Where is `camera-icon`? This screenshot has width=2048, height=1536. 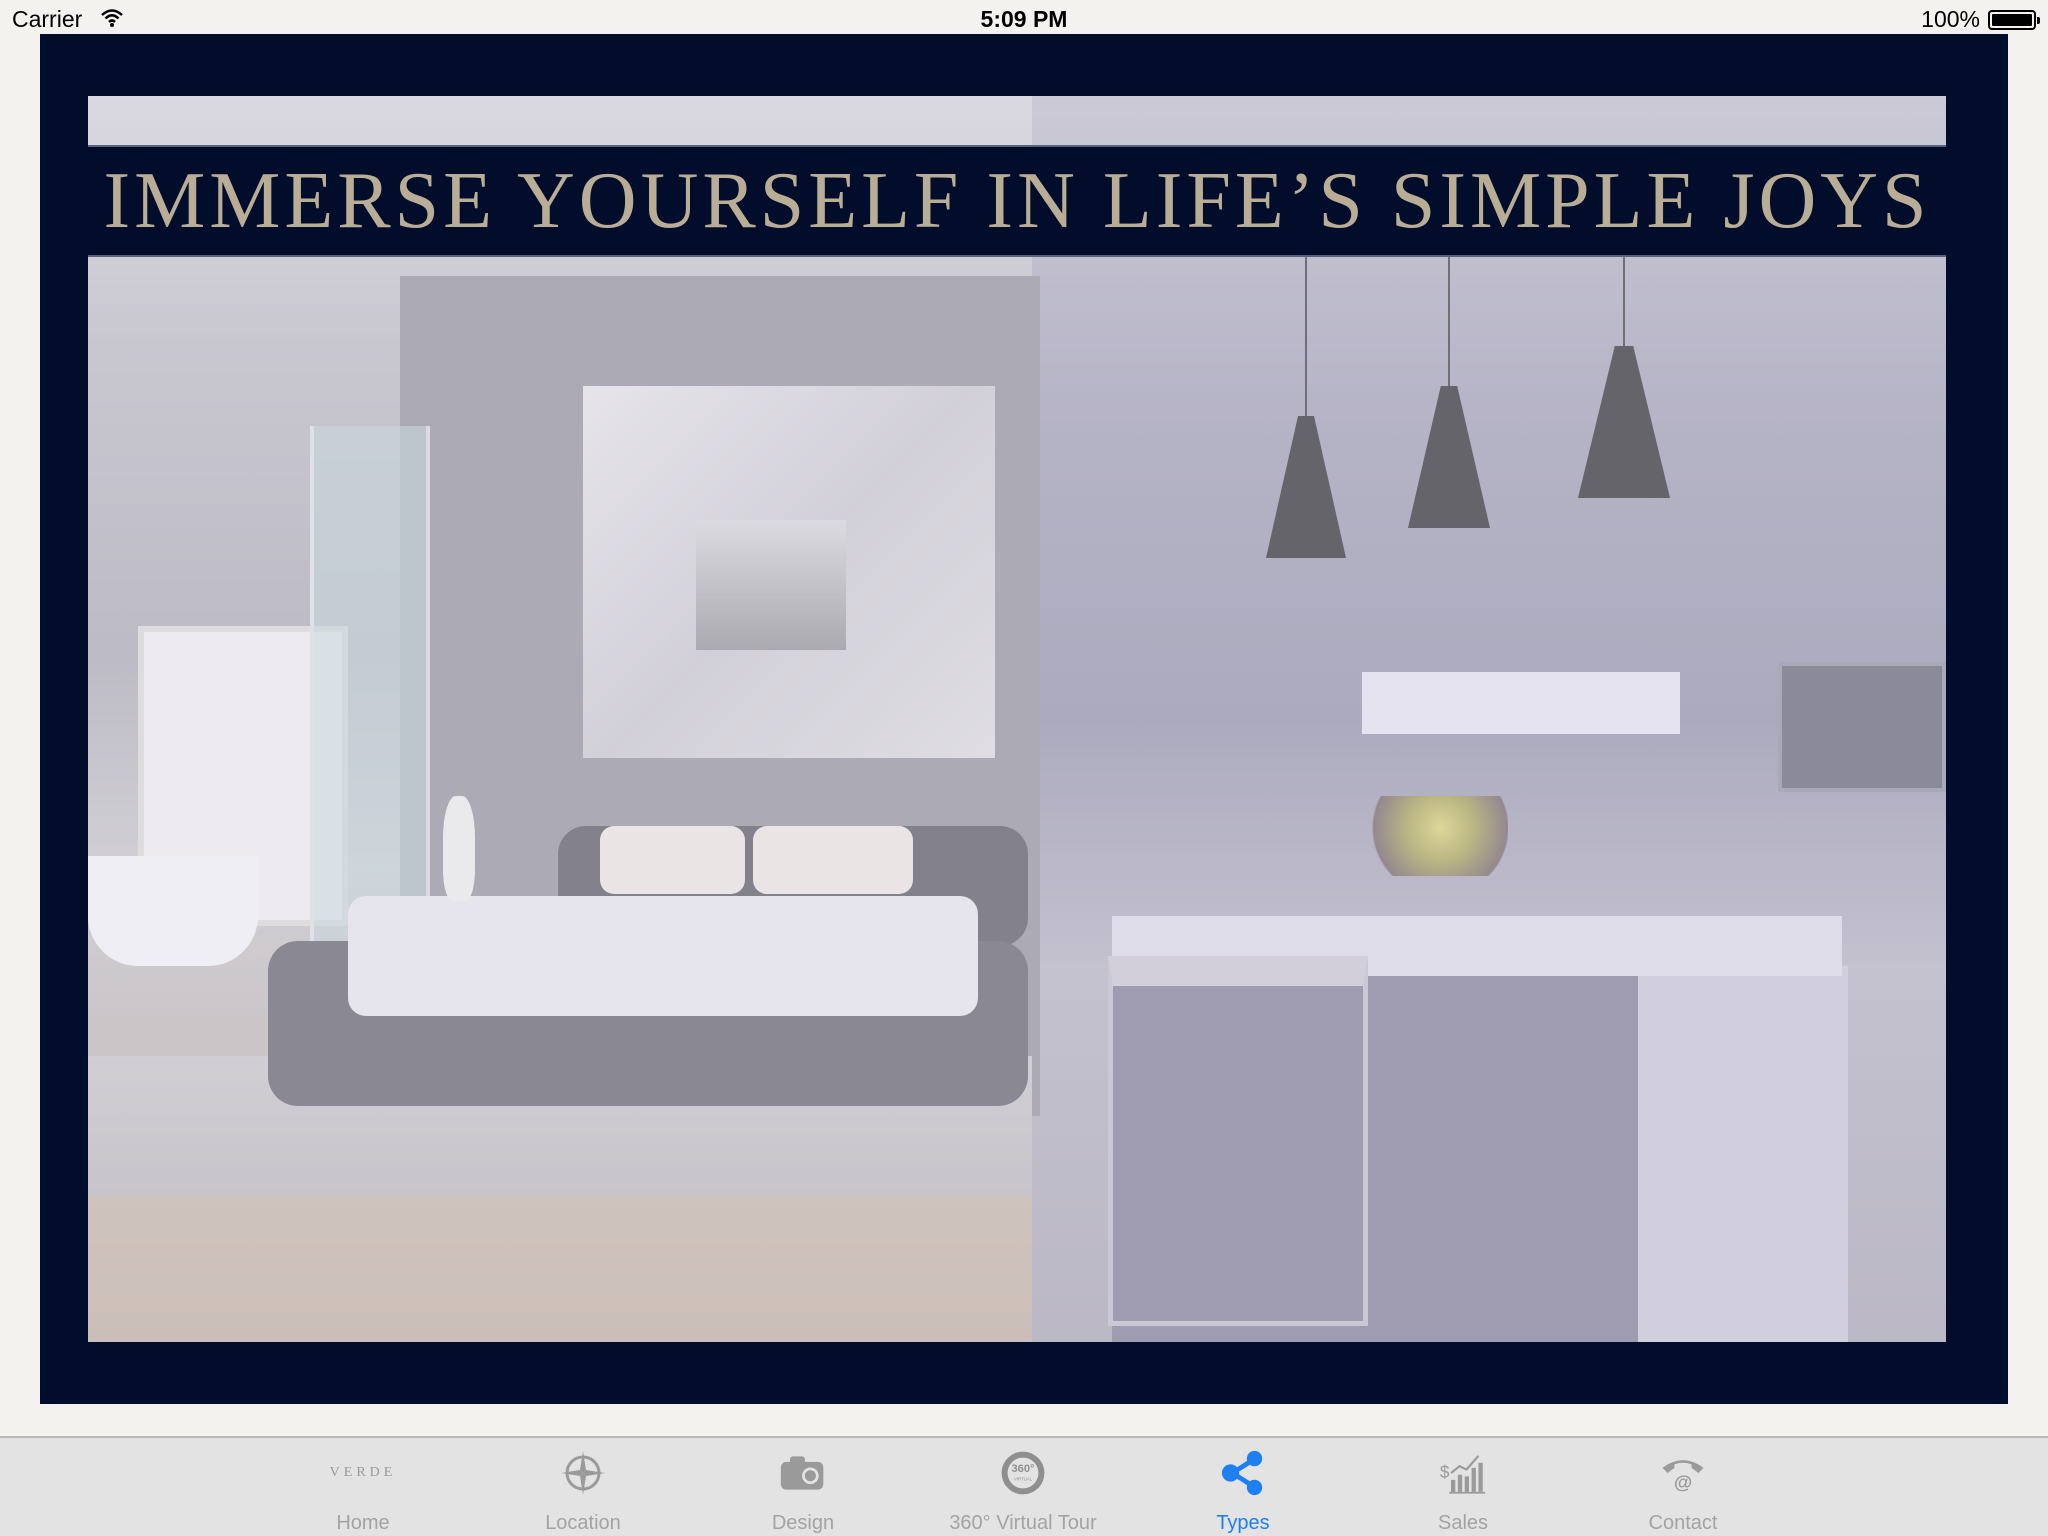
camera-icon is located at coordinates (803, 1473).